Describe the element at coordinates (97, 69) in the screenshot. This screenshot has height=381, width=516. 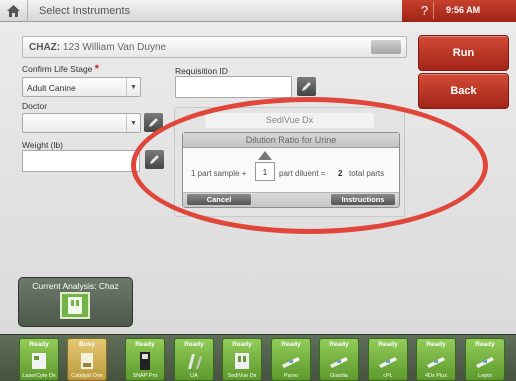
I see `required-marker: *` at that location.